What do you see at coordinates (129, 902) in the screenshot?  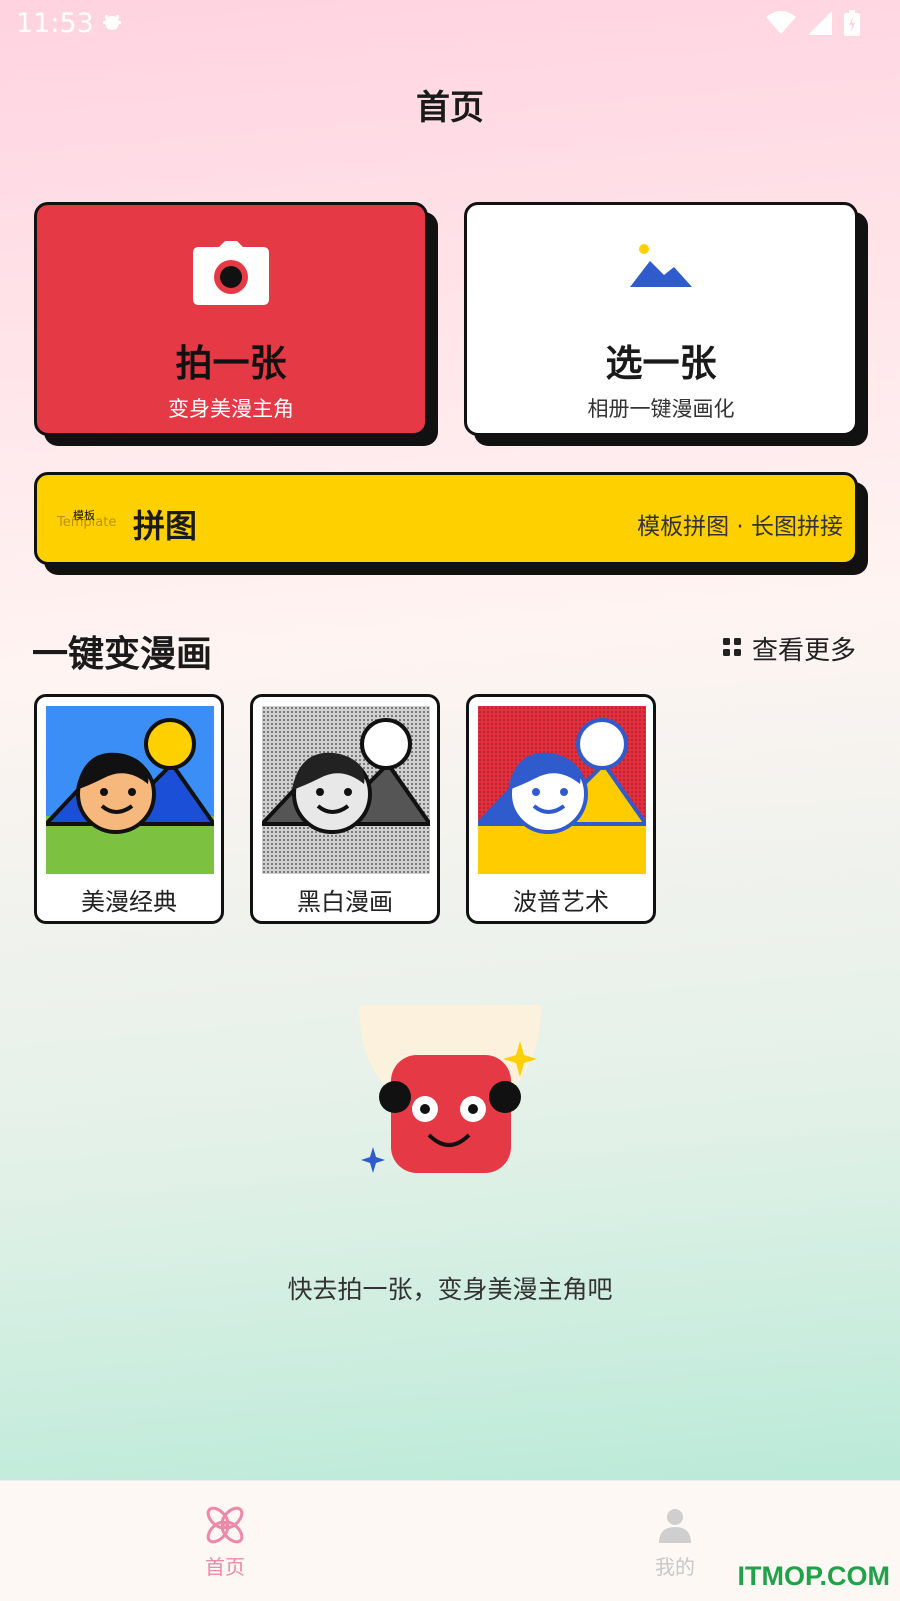 I see `style-label: 美漫经典` at bounding box center [129, 902].